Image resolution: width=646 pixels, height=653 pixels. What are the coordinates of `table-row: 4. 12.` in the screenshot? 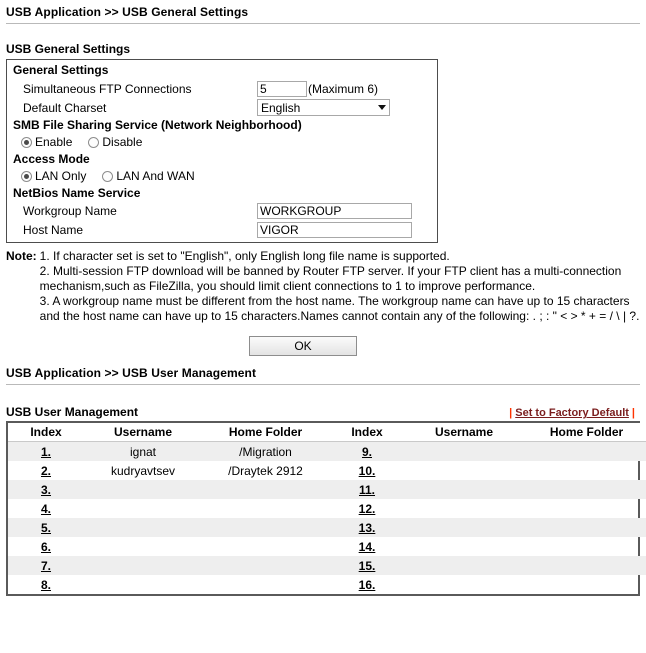 It's located at (327, 508).